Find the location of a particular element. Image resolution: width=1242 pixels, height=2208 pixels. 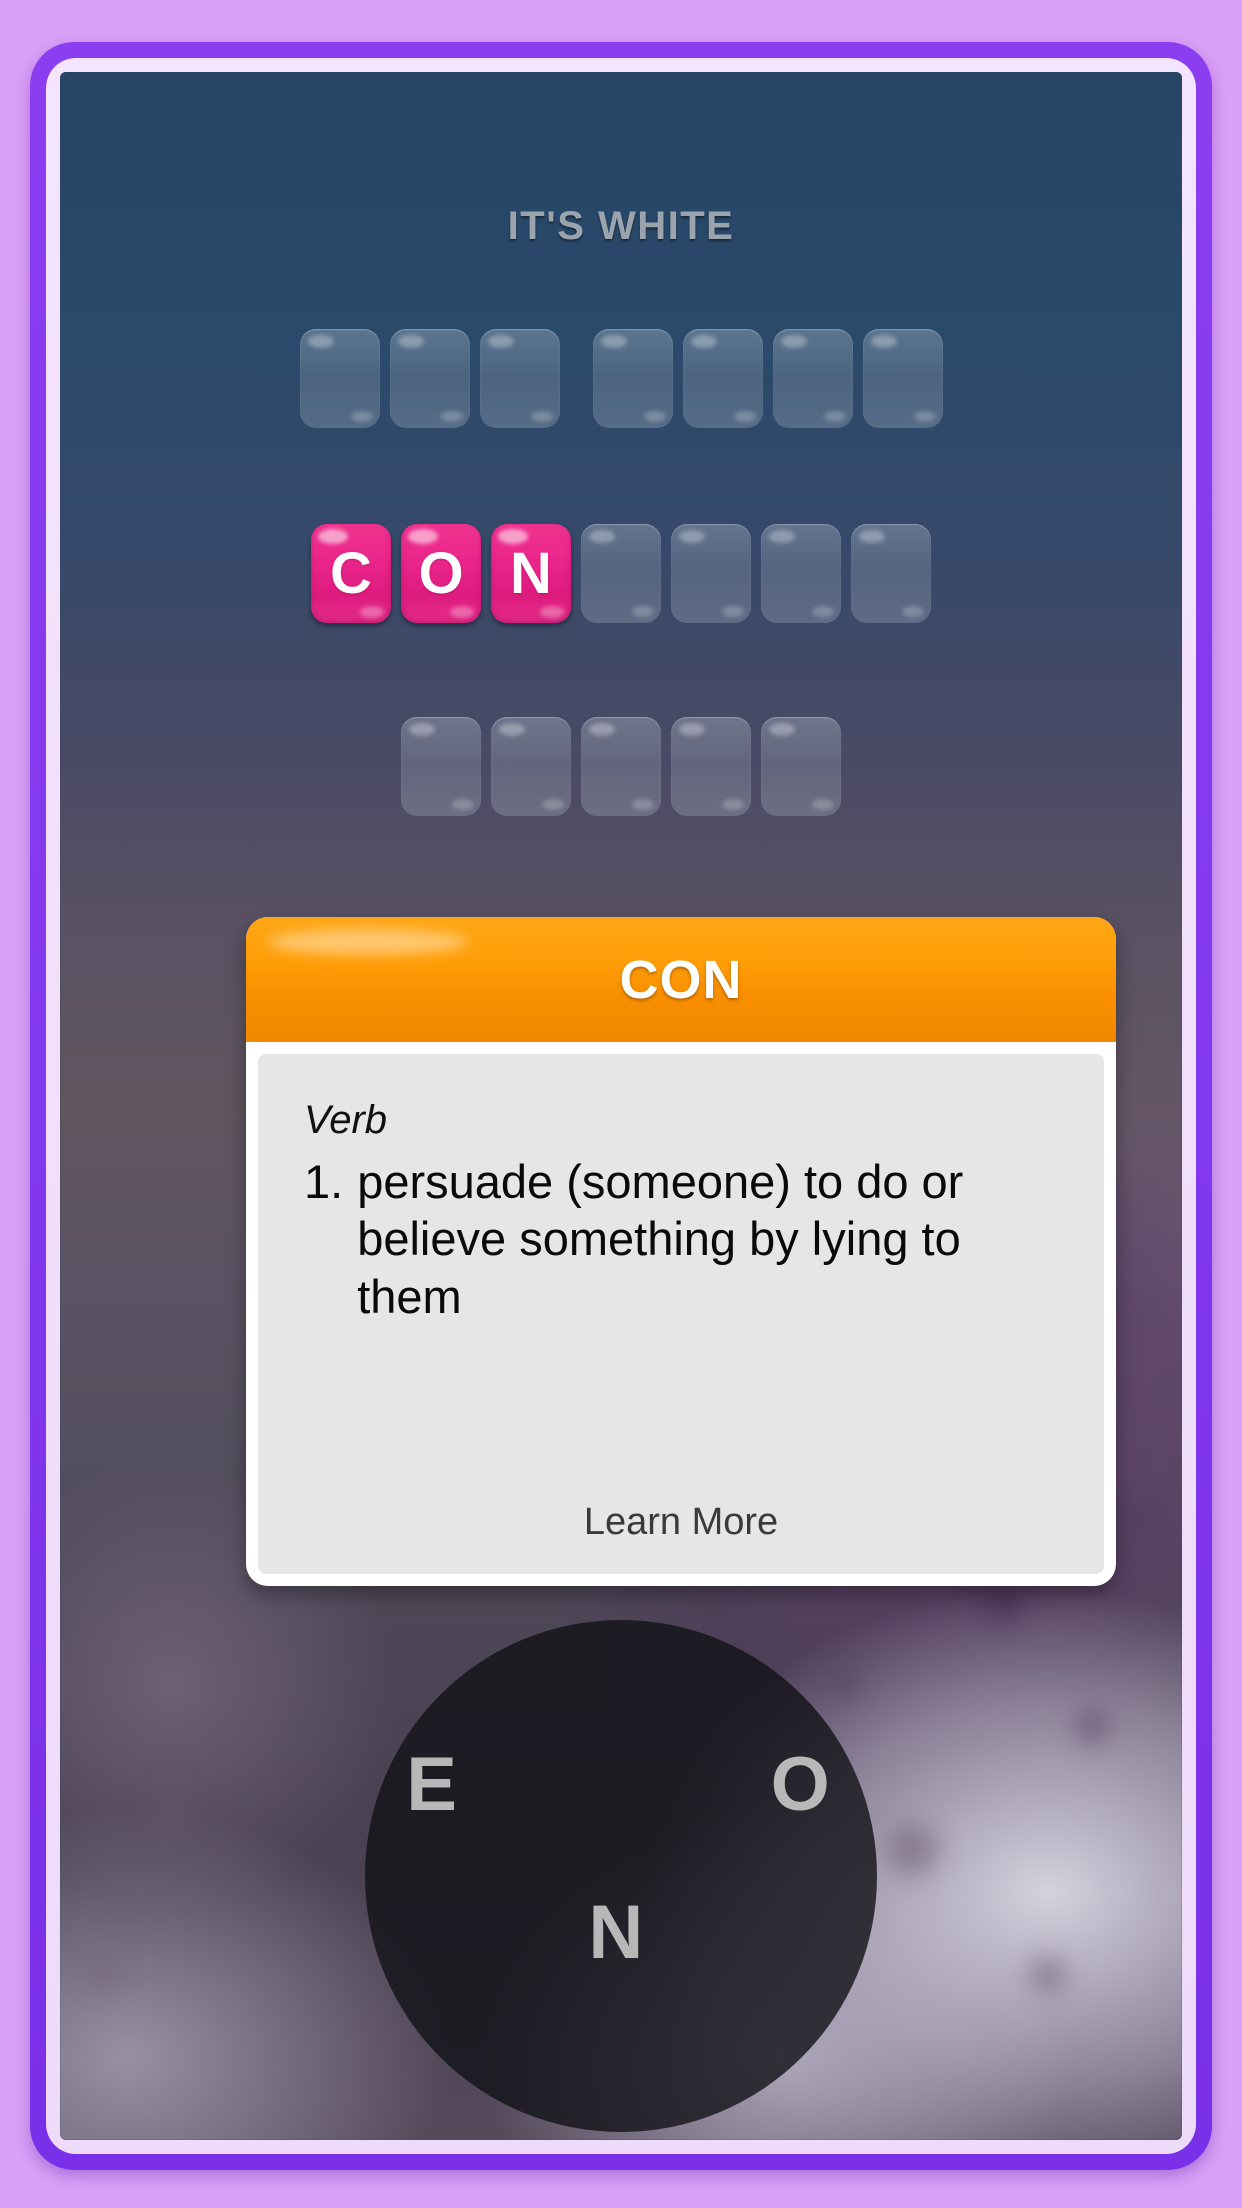

answer-row-1: CON is located at coordinates (621, 573).